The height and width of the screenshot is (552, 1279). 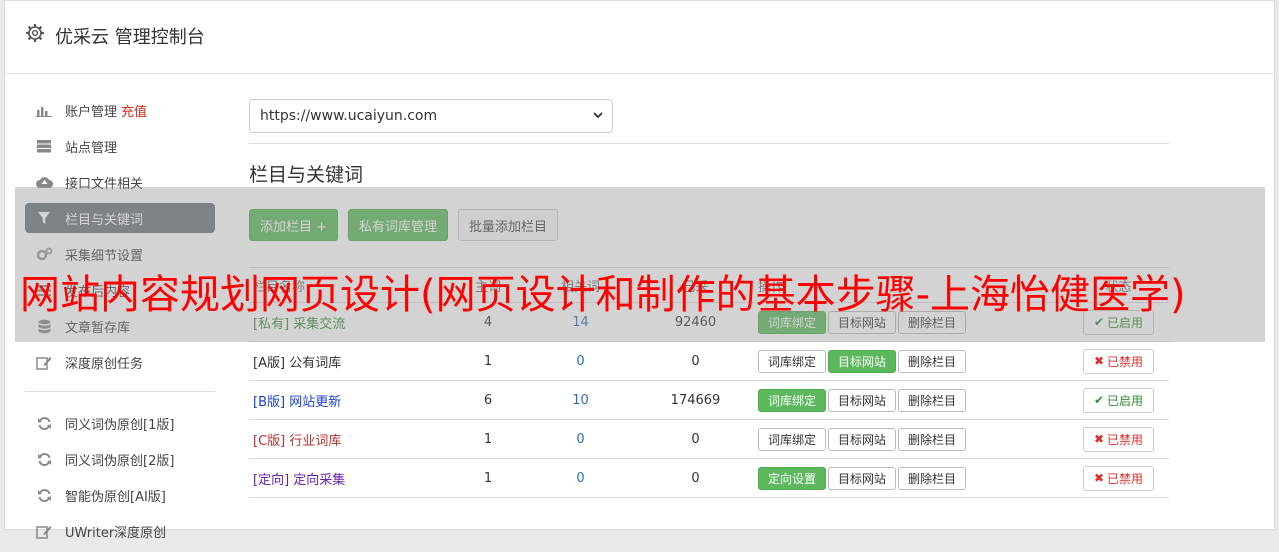 What do you see at coordinates (116, 533) in the screenshot?
I see `sidebar-item-label: UWriter深度原创` at bounding box center [116, 533].